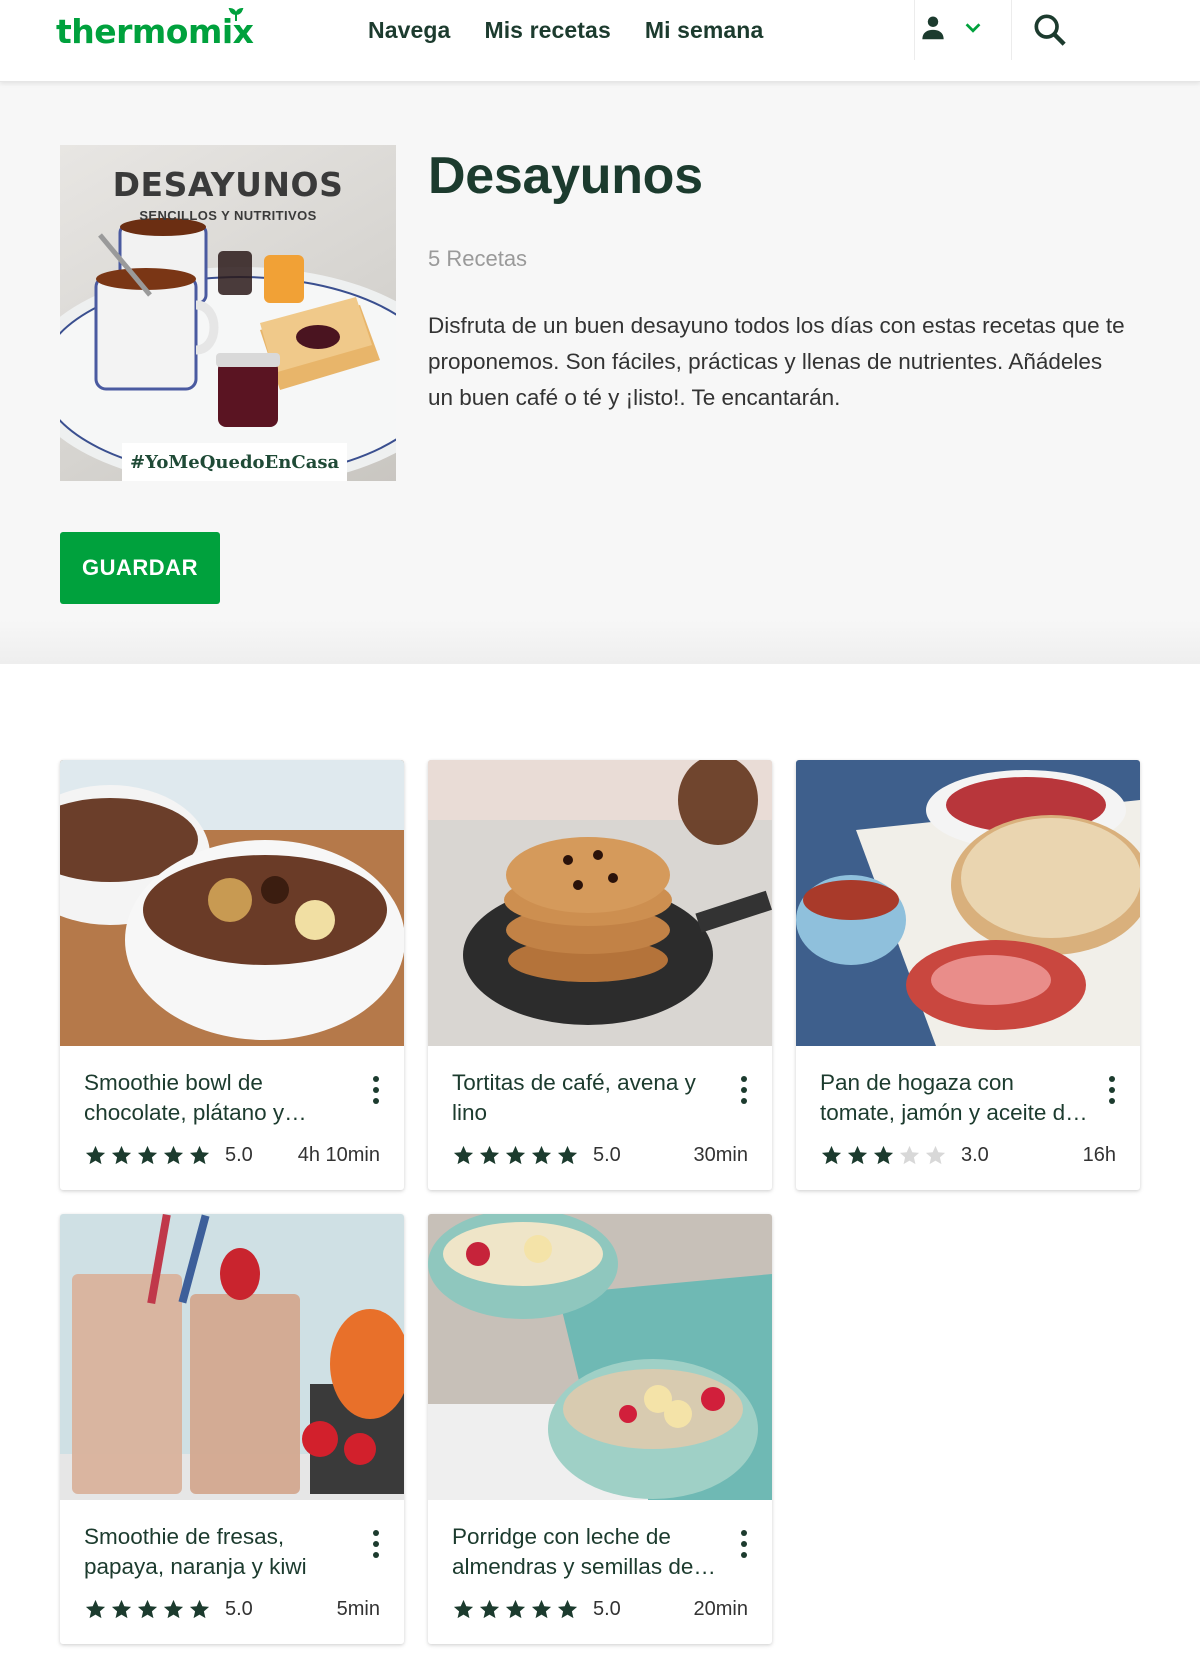  Describe the element at coordinates (338, 1154) in the screenshot. I see `cook-time: 4h 10min` at that location.